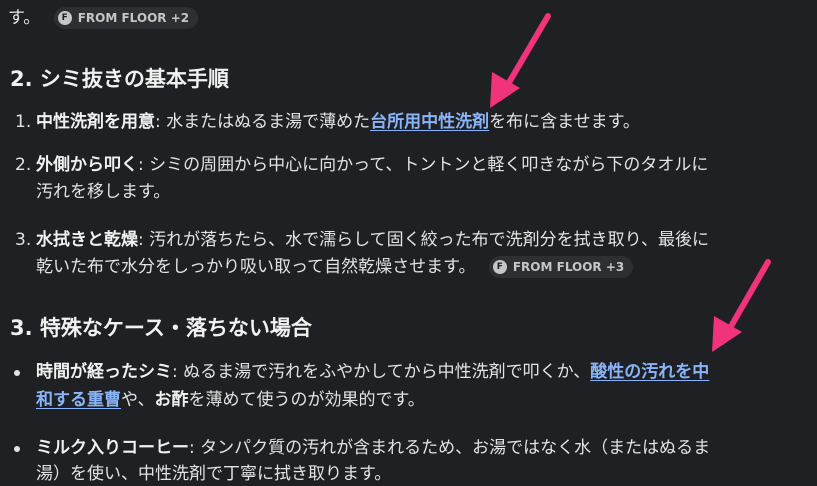  I want to click on source-chip: F FROM FLOOR +3, so click(561, 267).